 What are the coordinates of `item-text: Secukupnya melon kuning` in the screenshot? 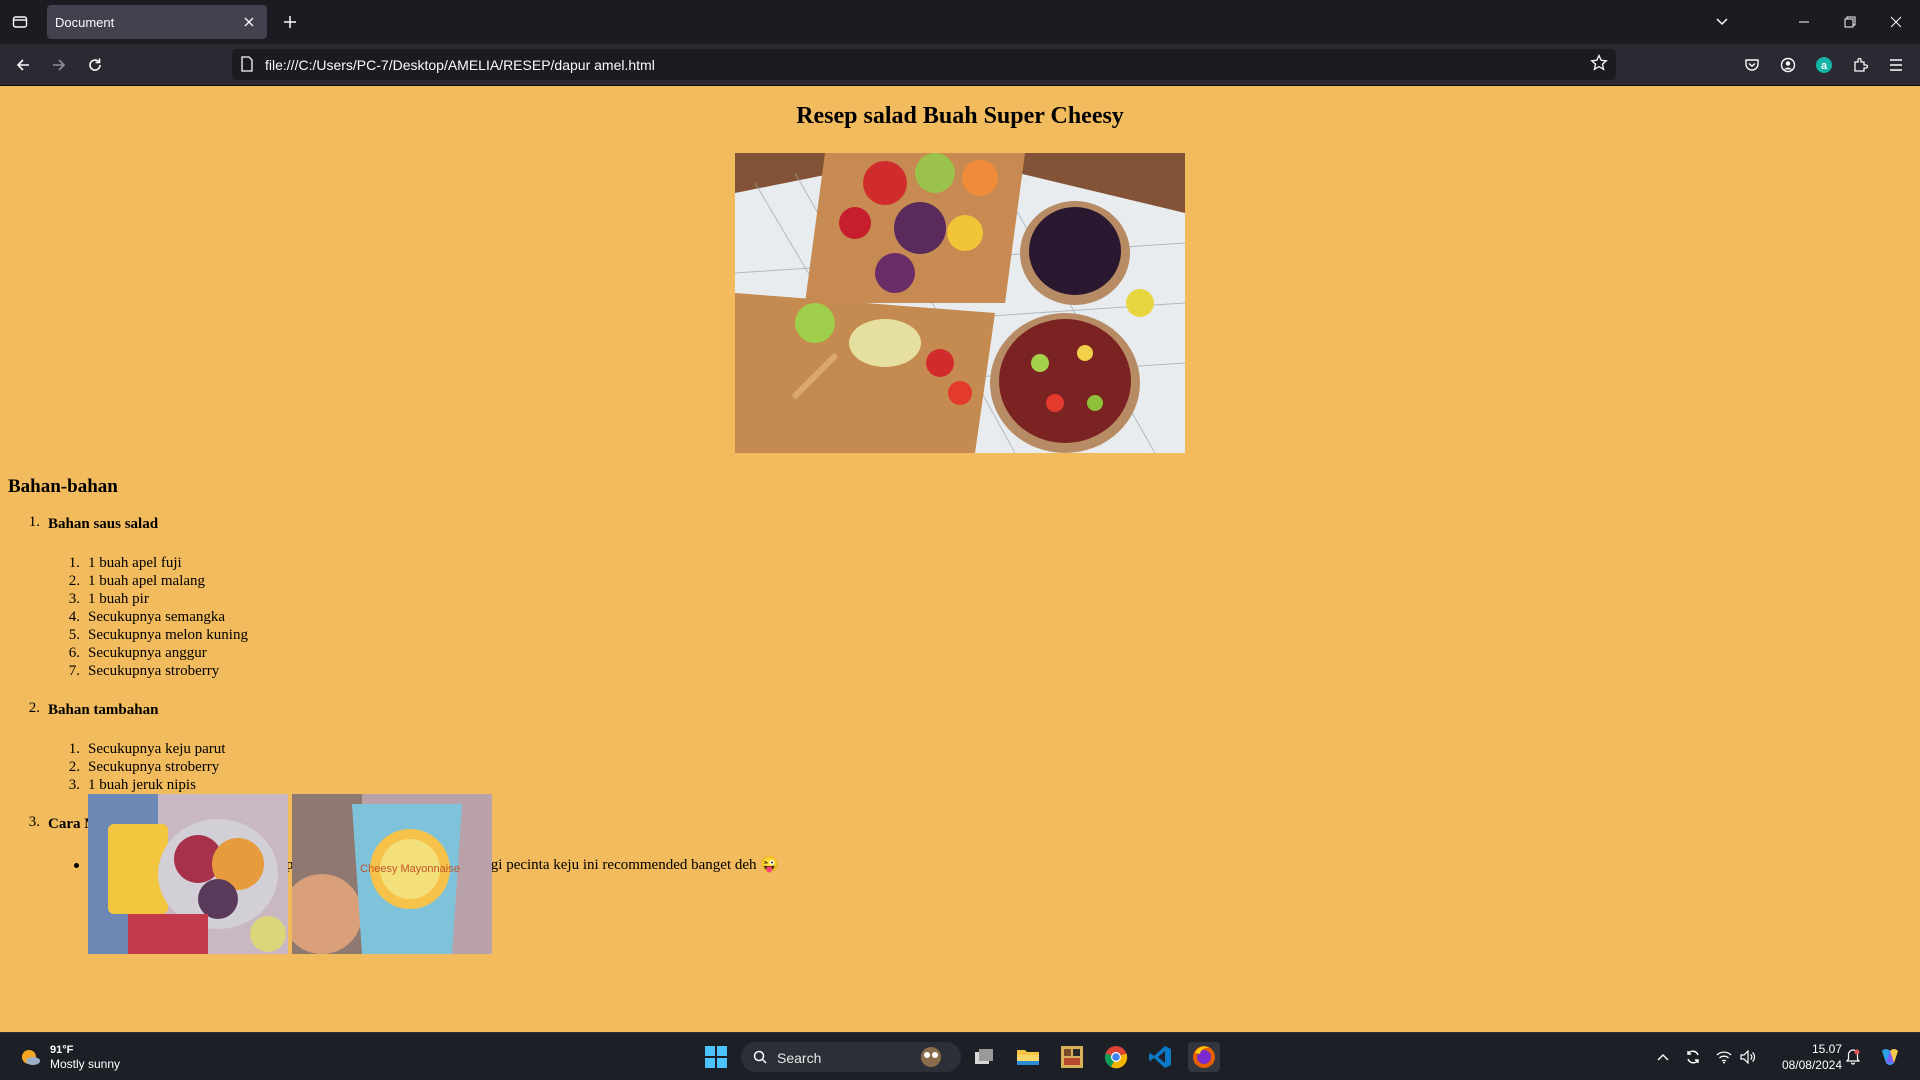 It's located at (168, 635).